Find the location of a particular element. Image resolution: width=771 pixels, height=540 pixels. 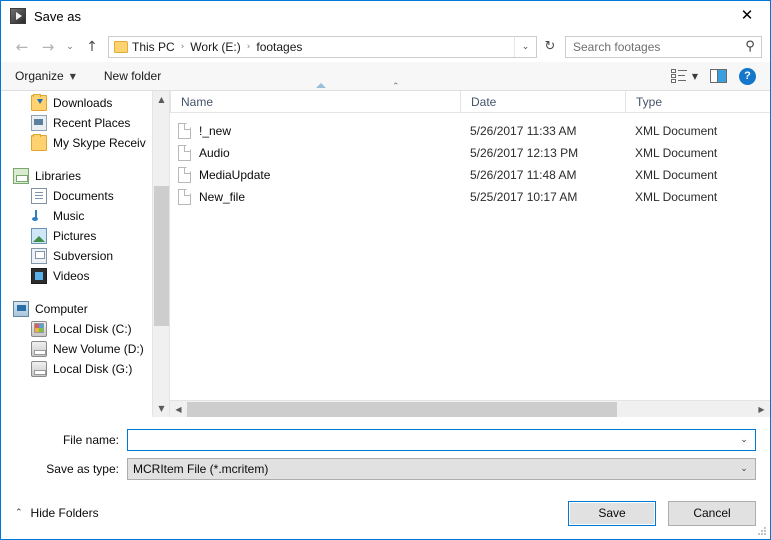

sidebar-item-label: Downloads is located at coordinates (83, 103).